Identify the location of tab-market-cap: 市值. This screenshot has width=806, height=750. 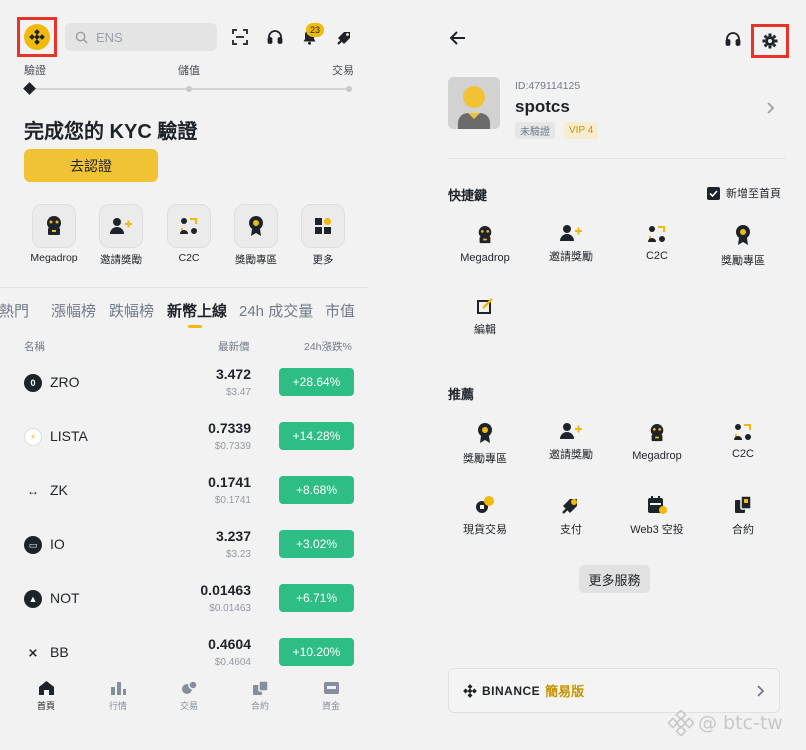
(340, 310).